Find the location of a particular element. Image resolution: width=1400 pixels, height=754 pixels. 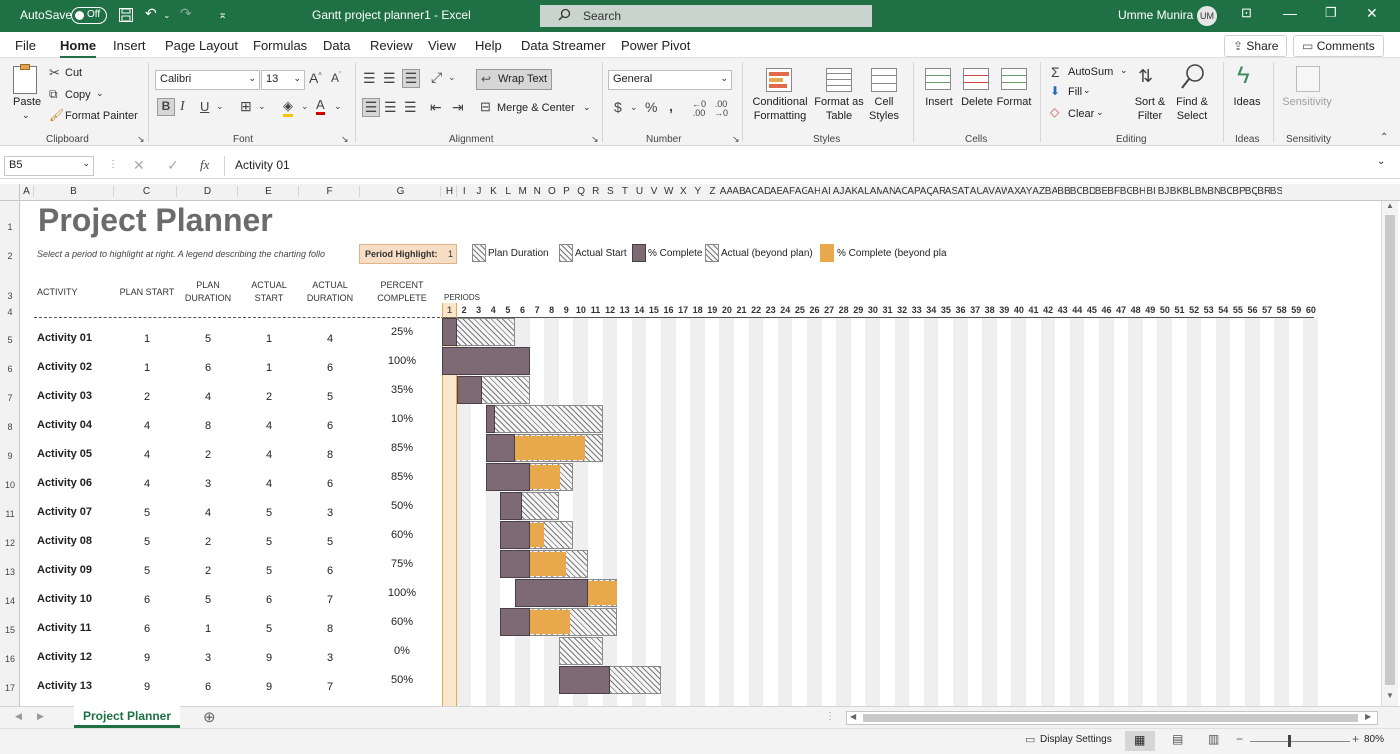

column-header: N is located at coordinates (537, 191).